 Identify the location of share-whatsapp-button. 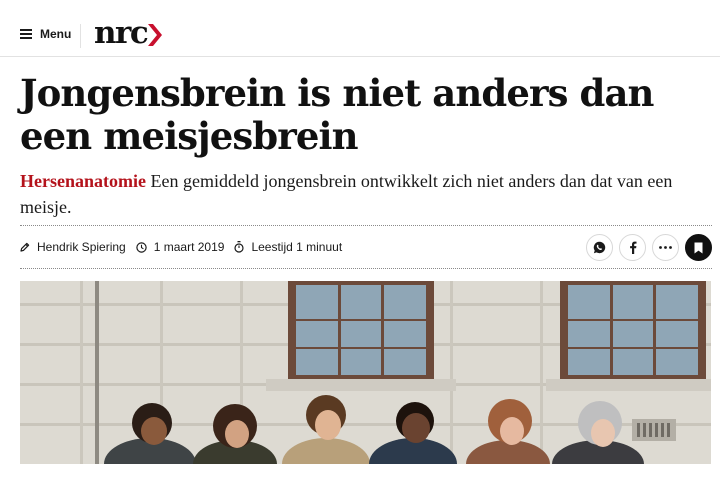
(599, 247).